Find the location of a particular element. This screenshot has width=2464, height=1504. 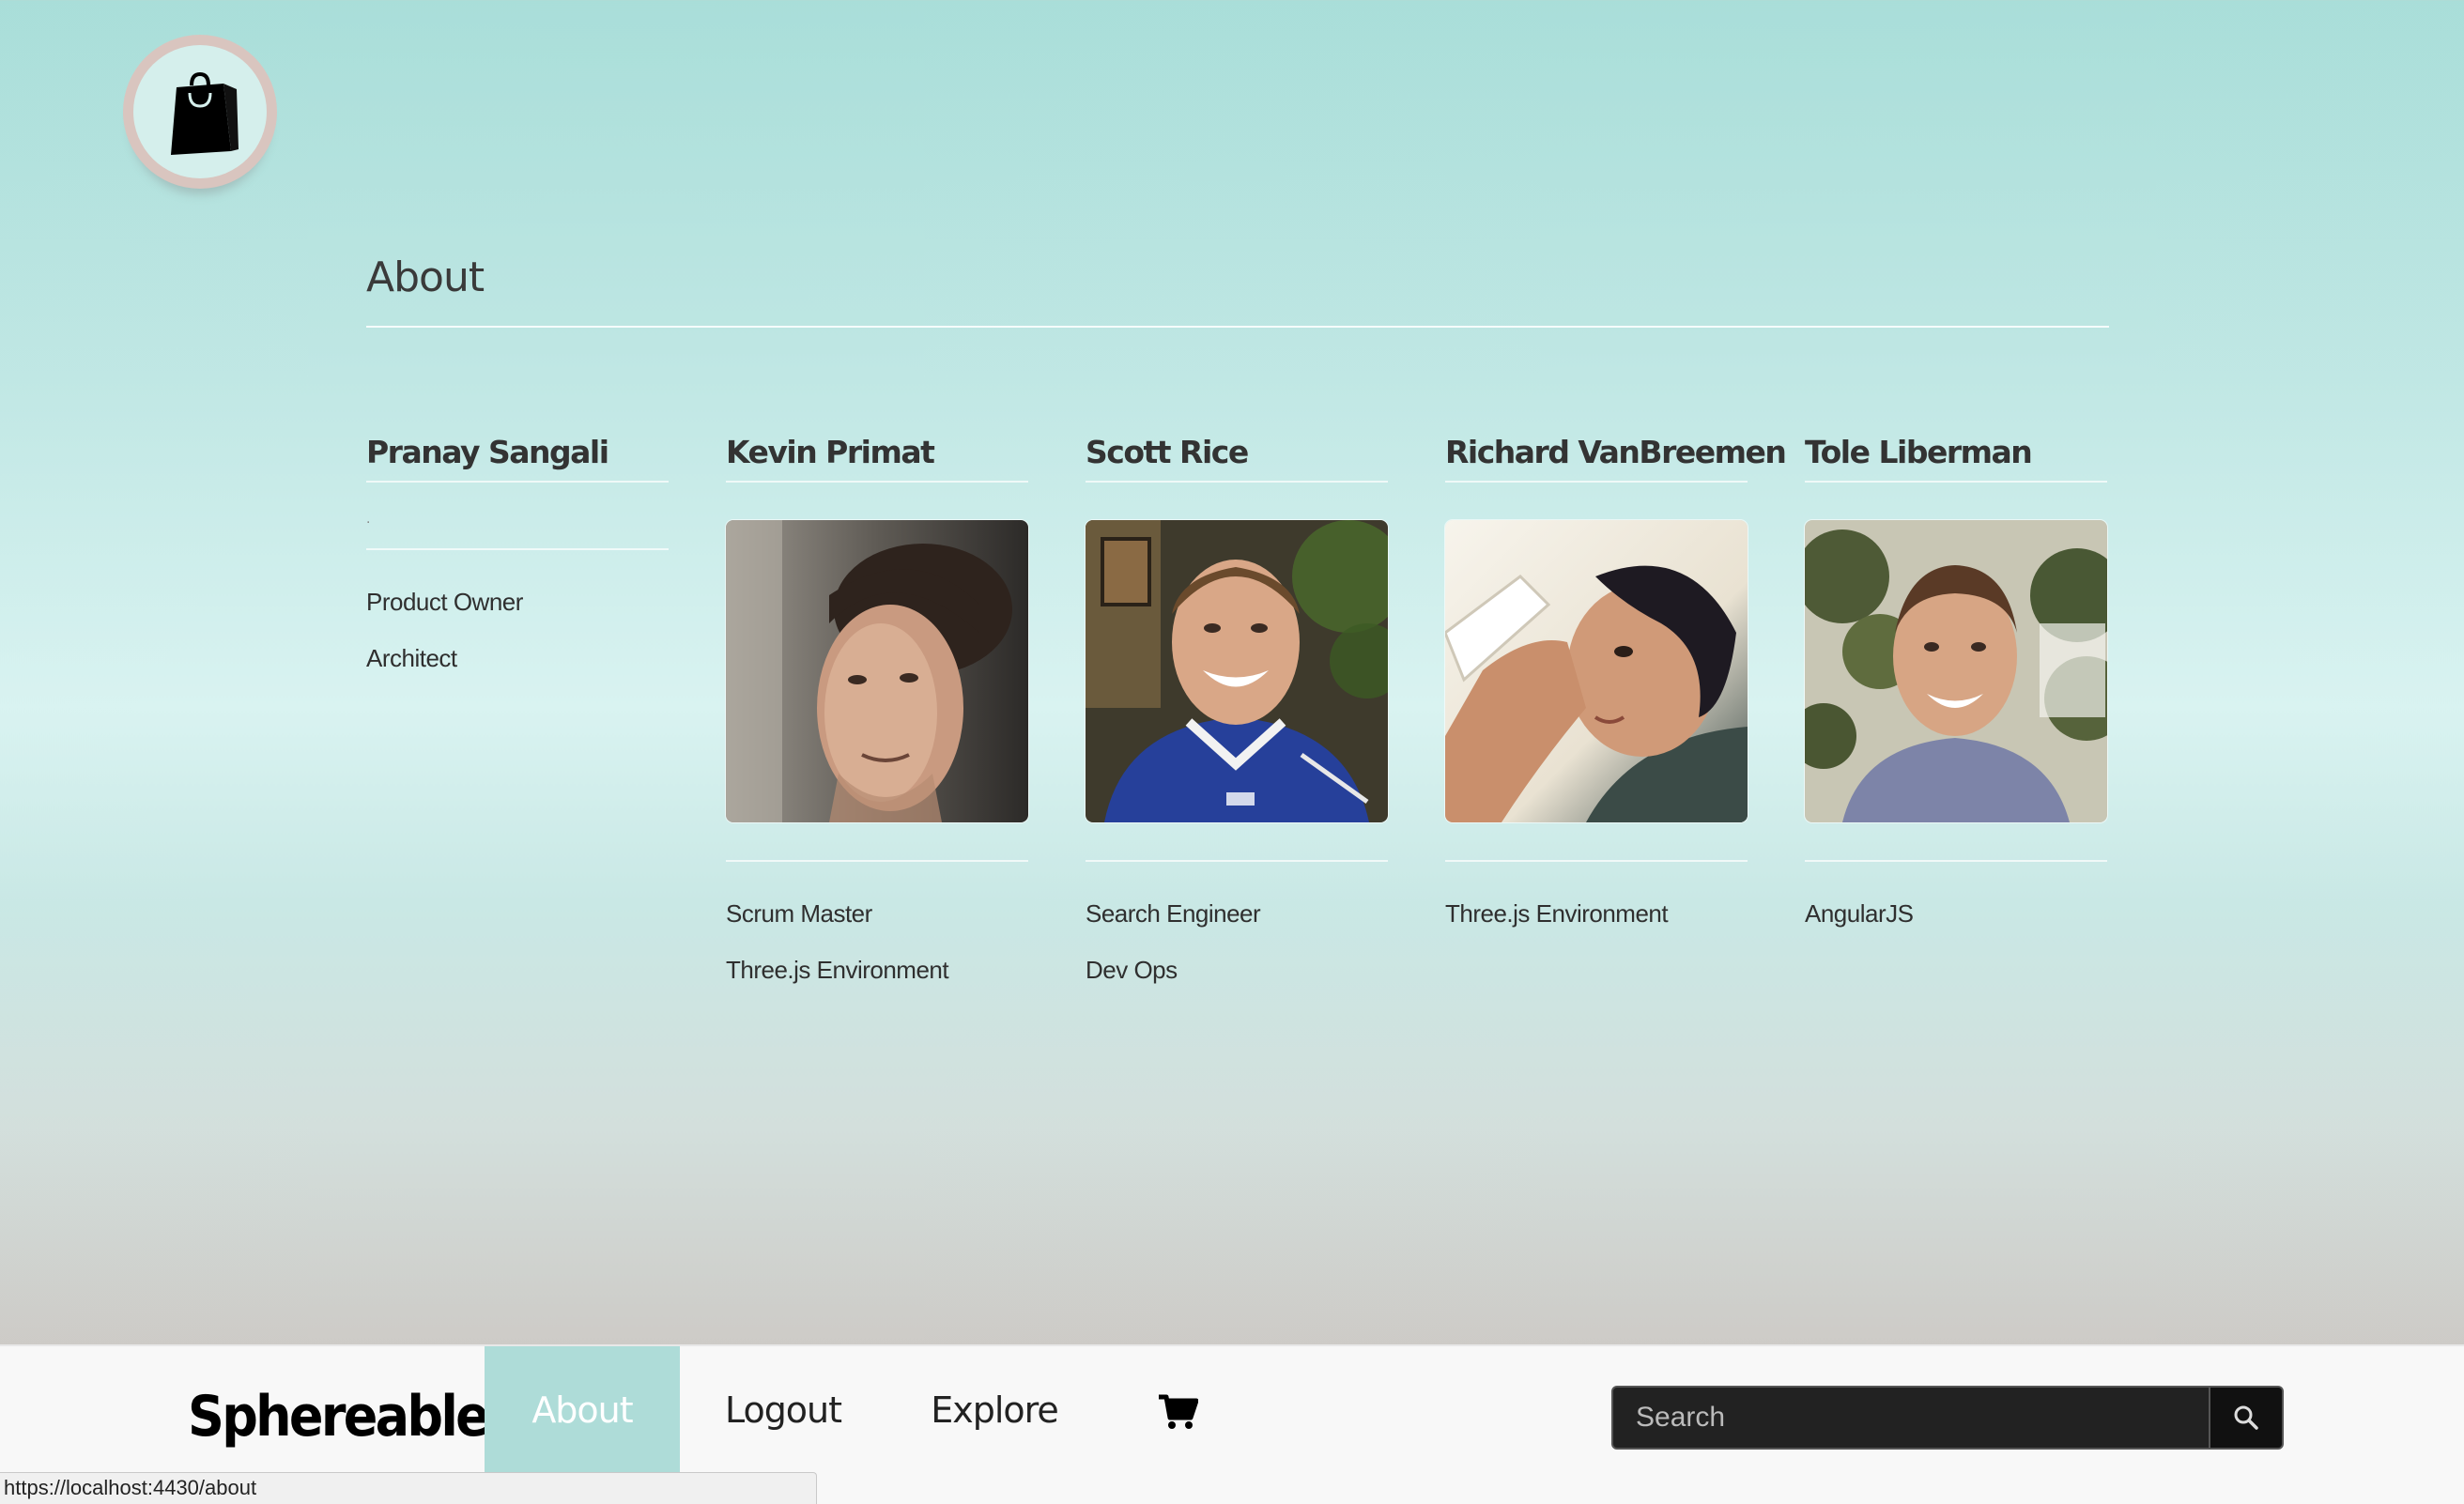

member-role: Search Engineer is located at coordinates (1173, 913).